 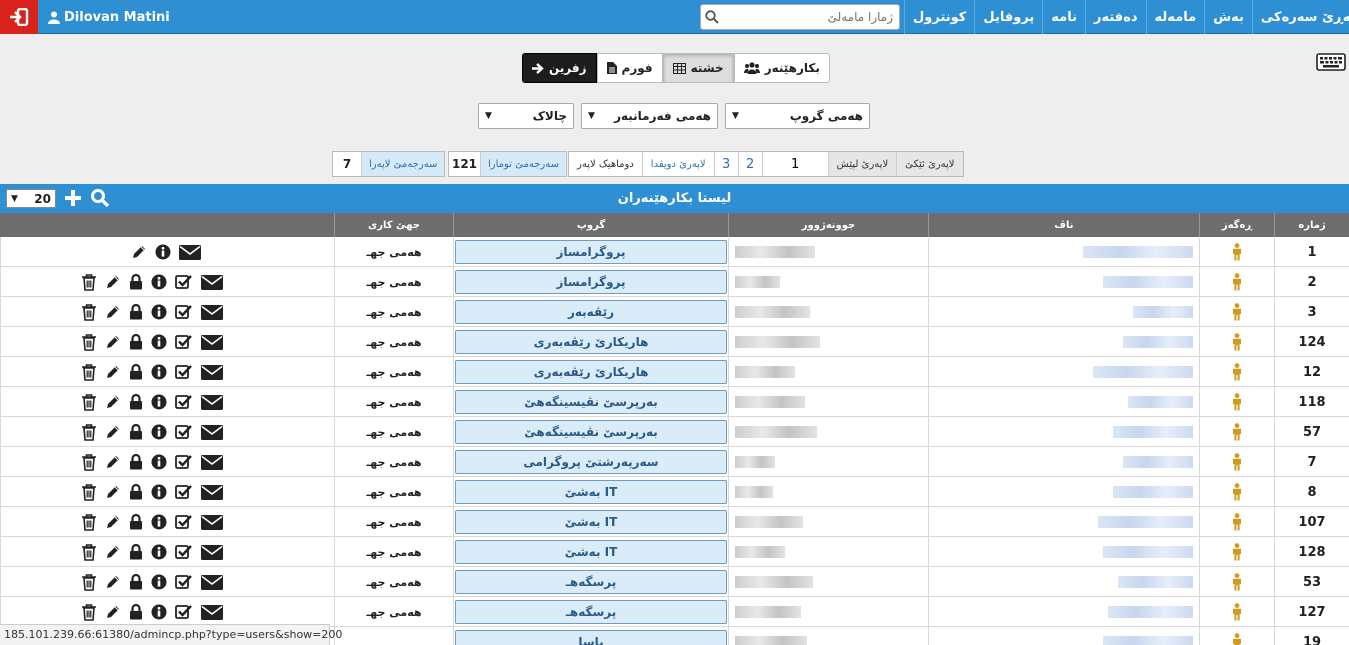 What do you see at coordinates (590, 225) in the screenshot?
I see `col-group: گروپ` at bounding box center [590, 225].